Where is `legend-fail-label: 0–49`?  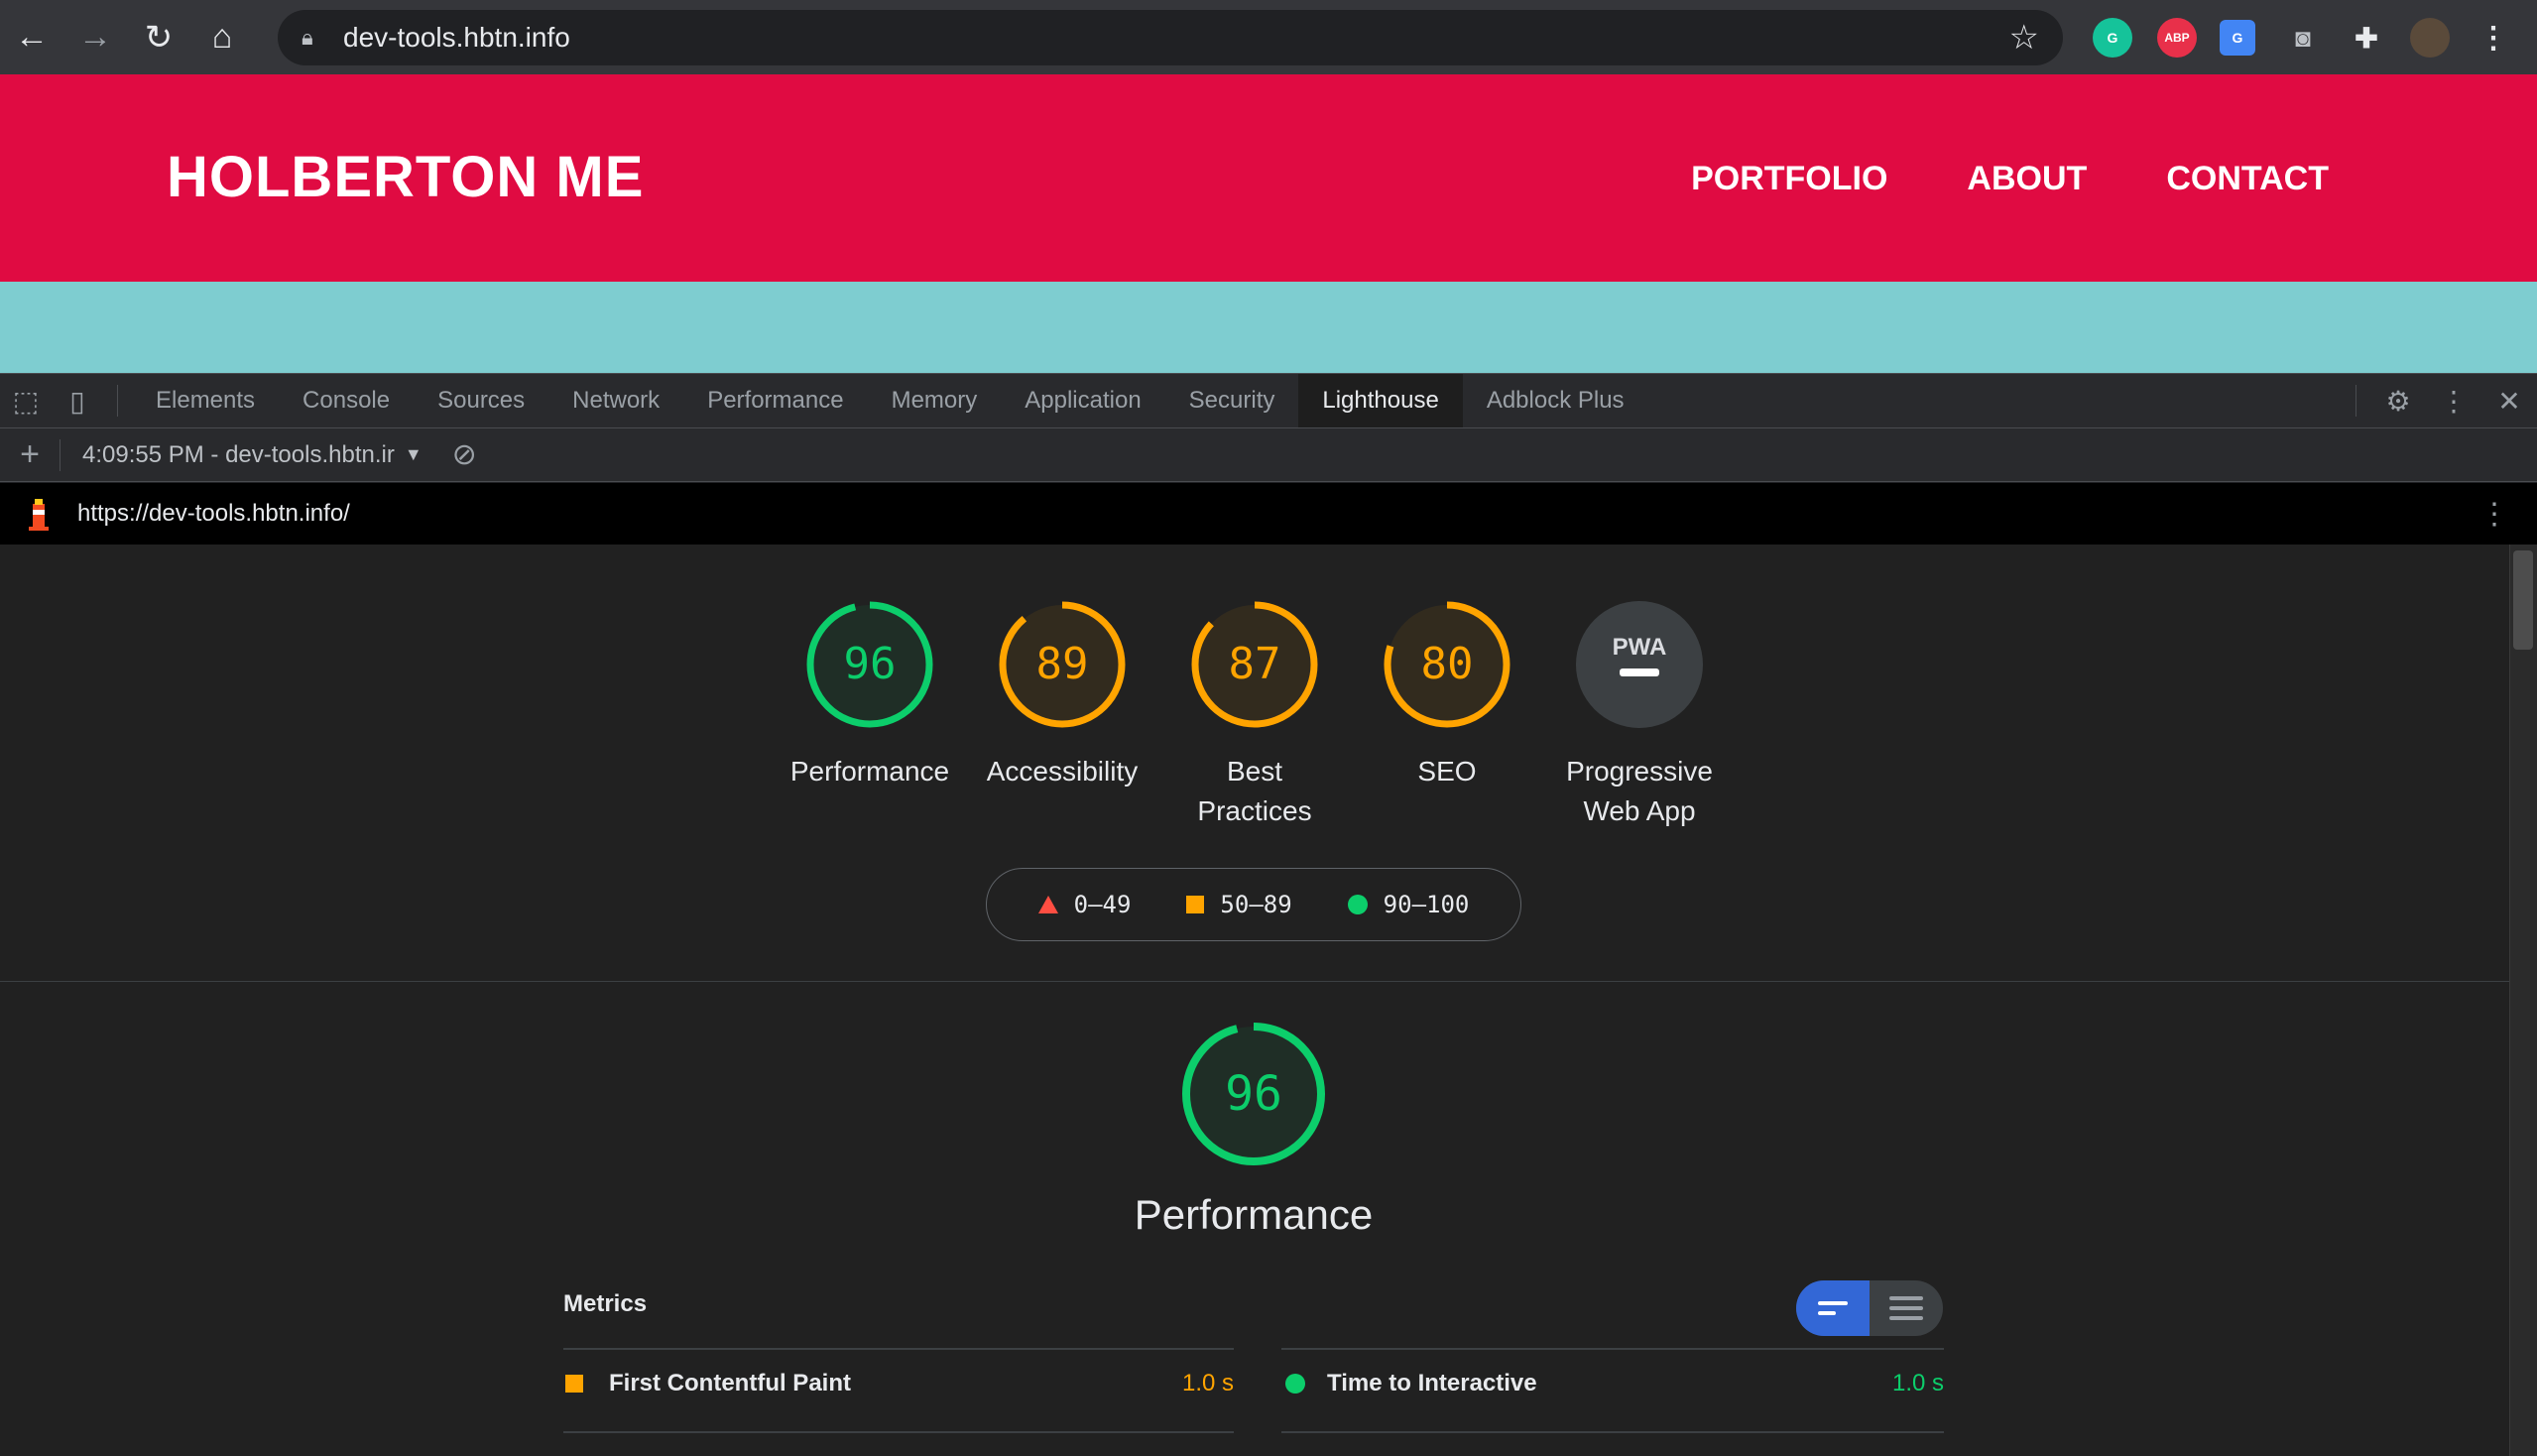
legend-fail-label: 0–49 is located at coordinates (1102, 904).